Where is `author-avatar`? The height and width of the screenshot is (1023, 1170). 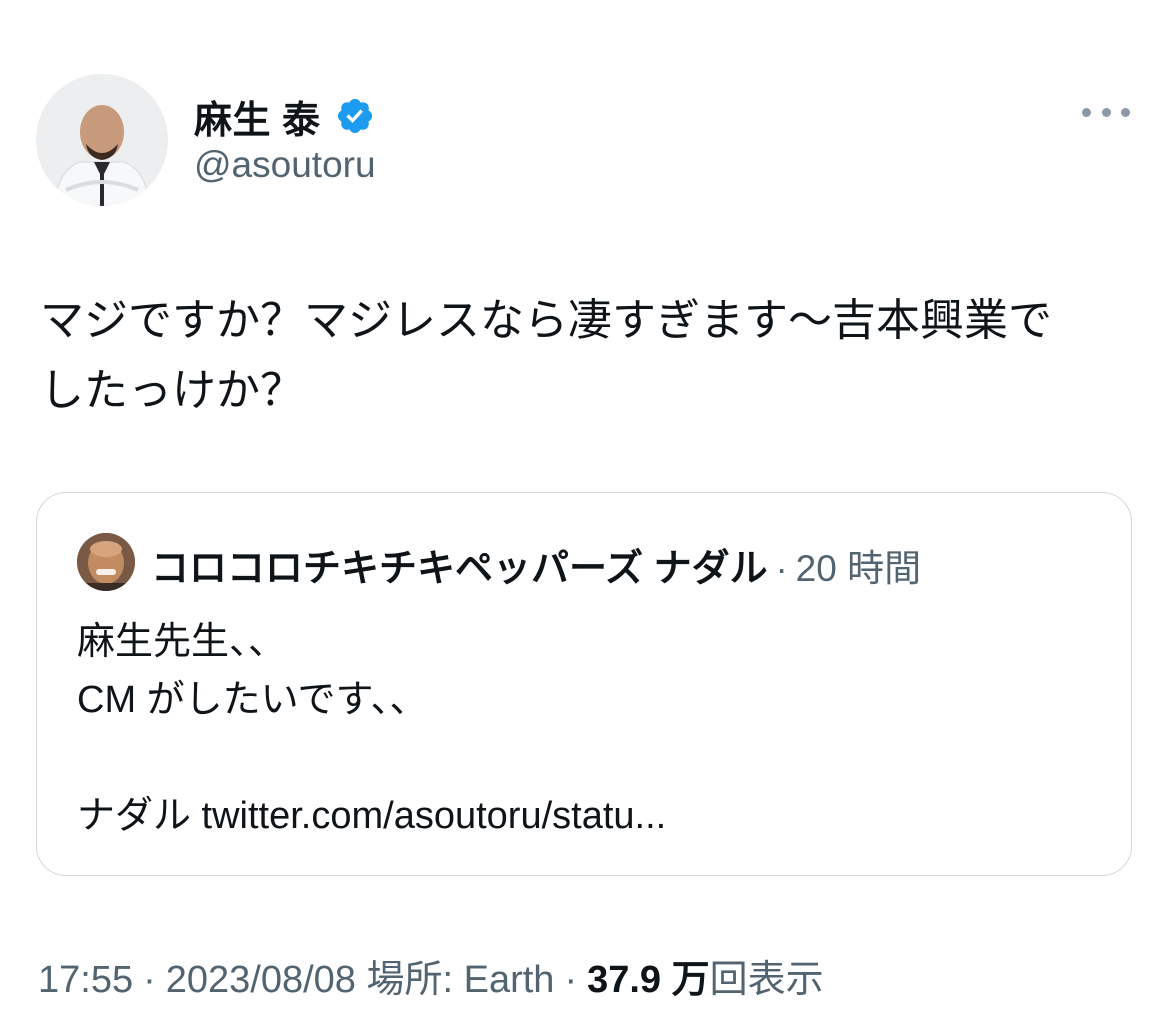 author-avatar is located at coordinates (102, 140).